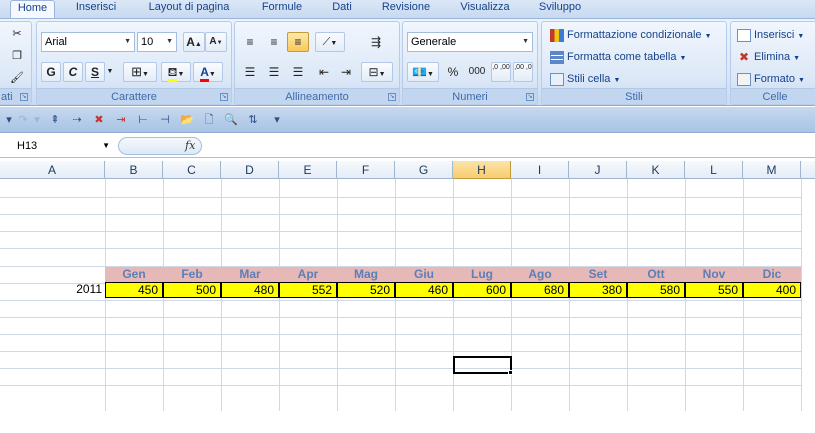 Image resolution: width=815 pixels, height=433 pixels. Describe the element at coordinates (99, 120) in the screenshot. I see `delete-rows-icon: ✖` at that location.